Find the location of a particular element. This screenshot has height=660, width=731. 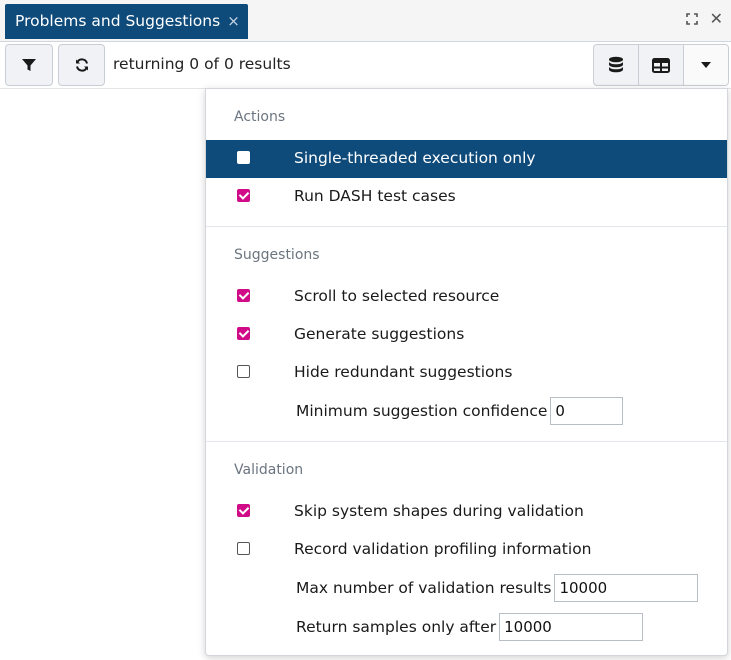

max-results-row: Max number of validation results is located at coordinates (497, 588).